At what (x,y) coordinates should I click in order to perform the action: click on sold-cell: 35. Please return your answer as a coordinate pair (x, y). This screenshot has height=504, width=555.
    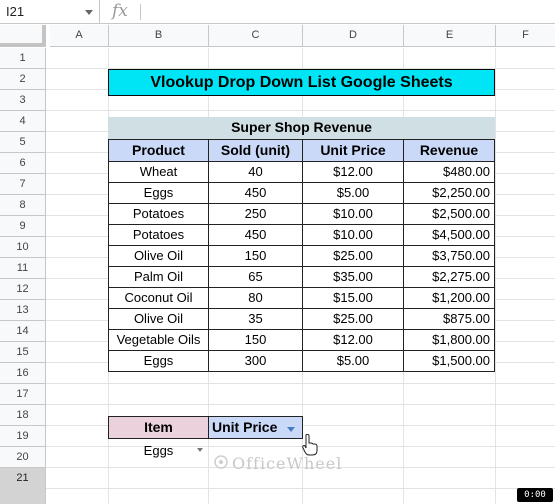
    Looking at the image, I should click on (255, 319).